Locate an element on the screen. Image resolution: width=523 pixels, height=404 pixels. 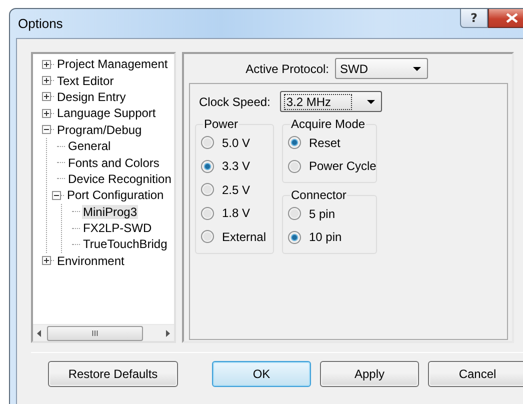
tree-item: Device Recognition is located at coordinates (119, 179).